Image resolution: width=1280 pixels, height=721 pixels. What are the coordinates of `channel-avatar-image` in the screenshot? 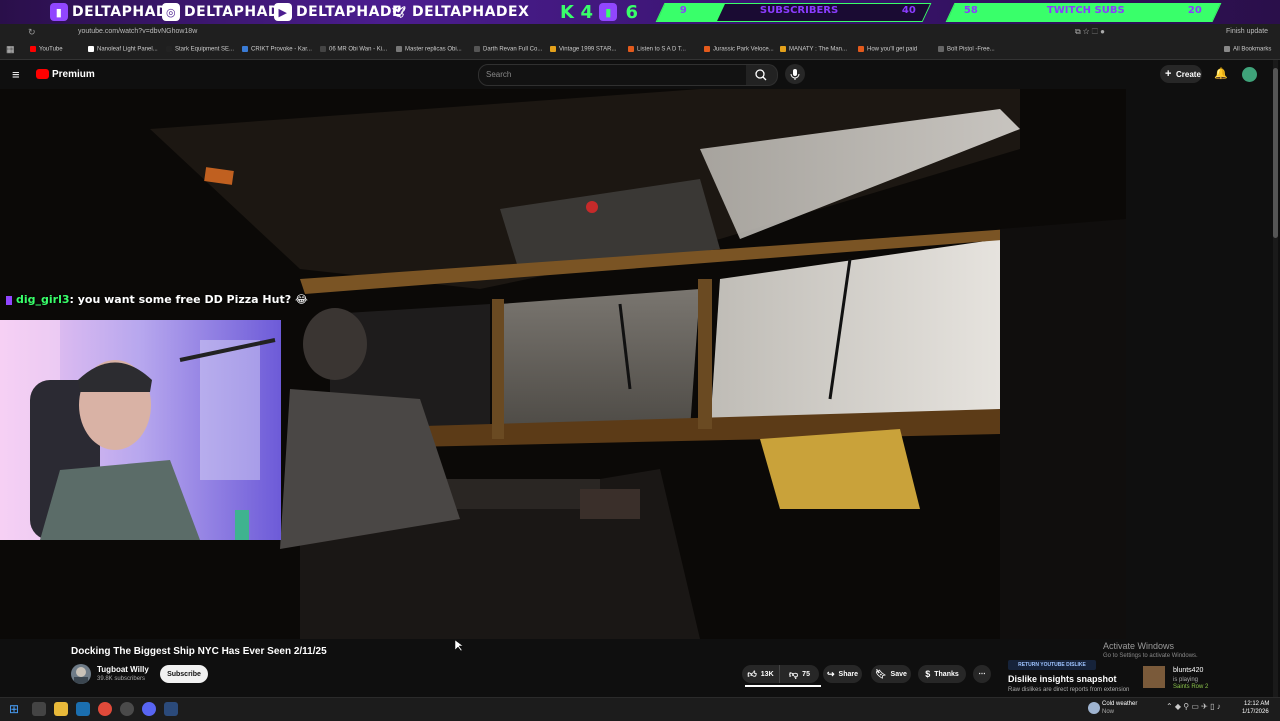 It's located at (81, 675).